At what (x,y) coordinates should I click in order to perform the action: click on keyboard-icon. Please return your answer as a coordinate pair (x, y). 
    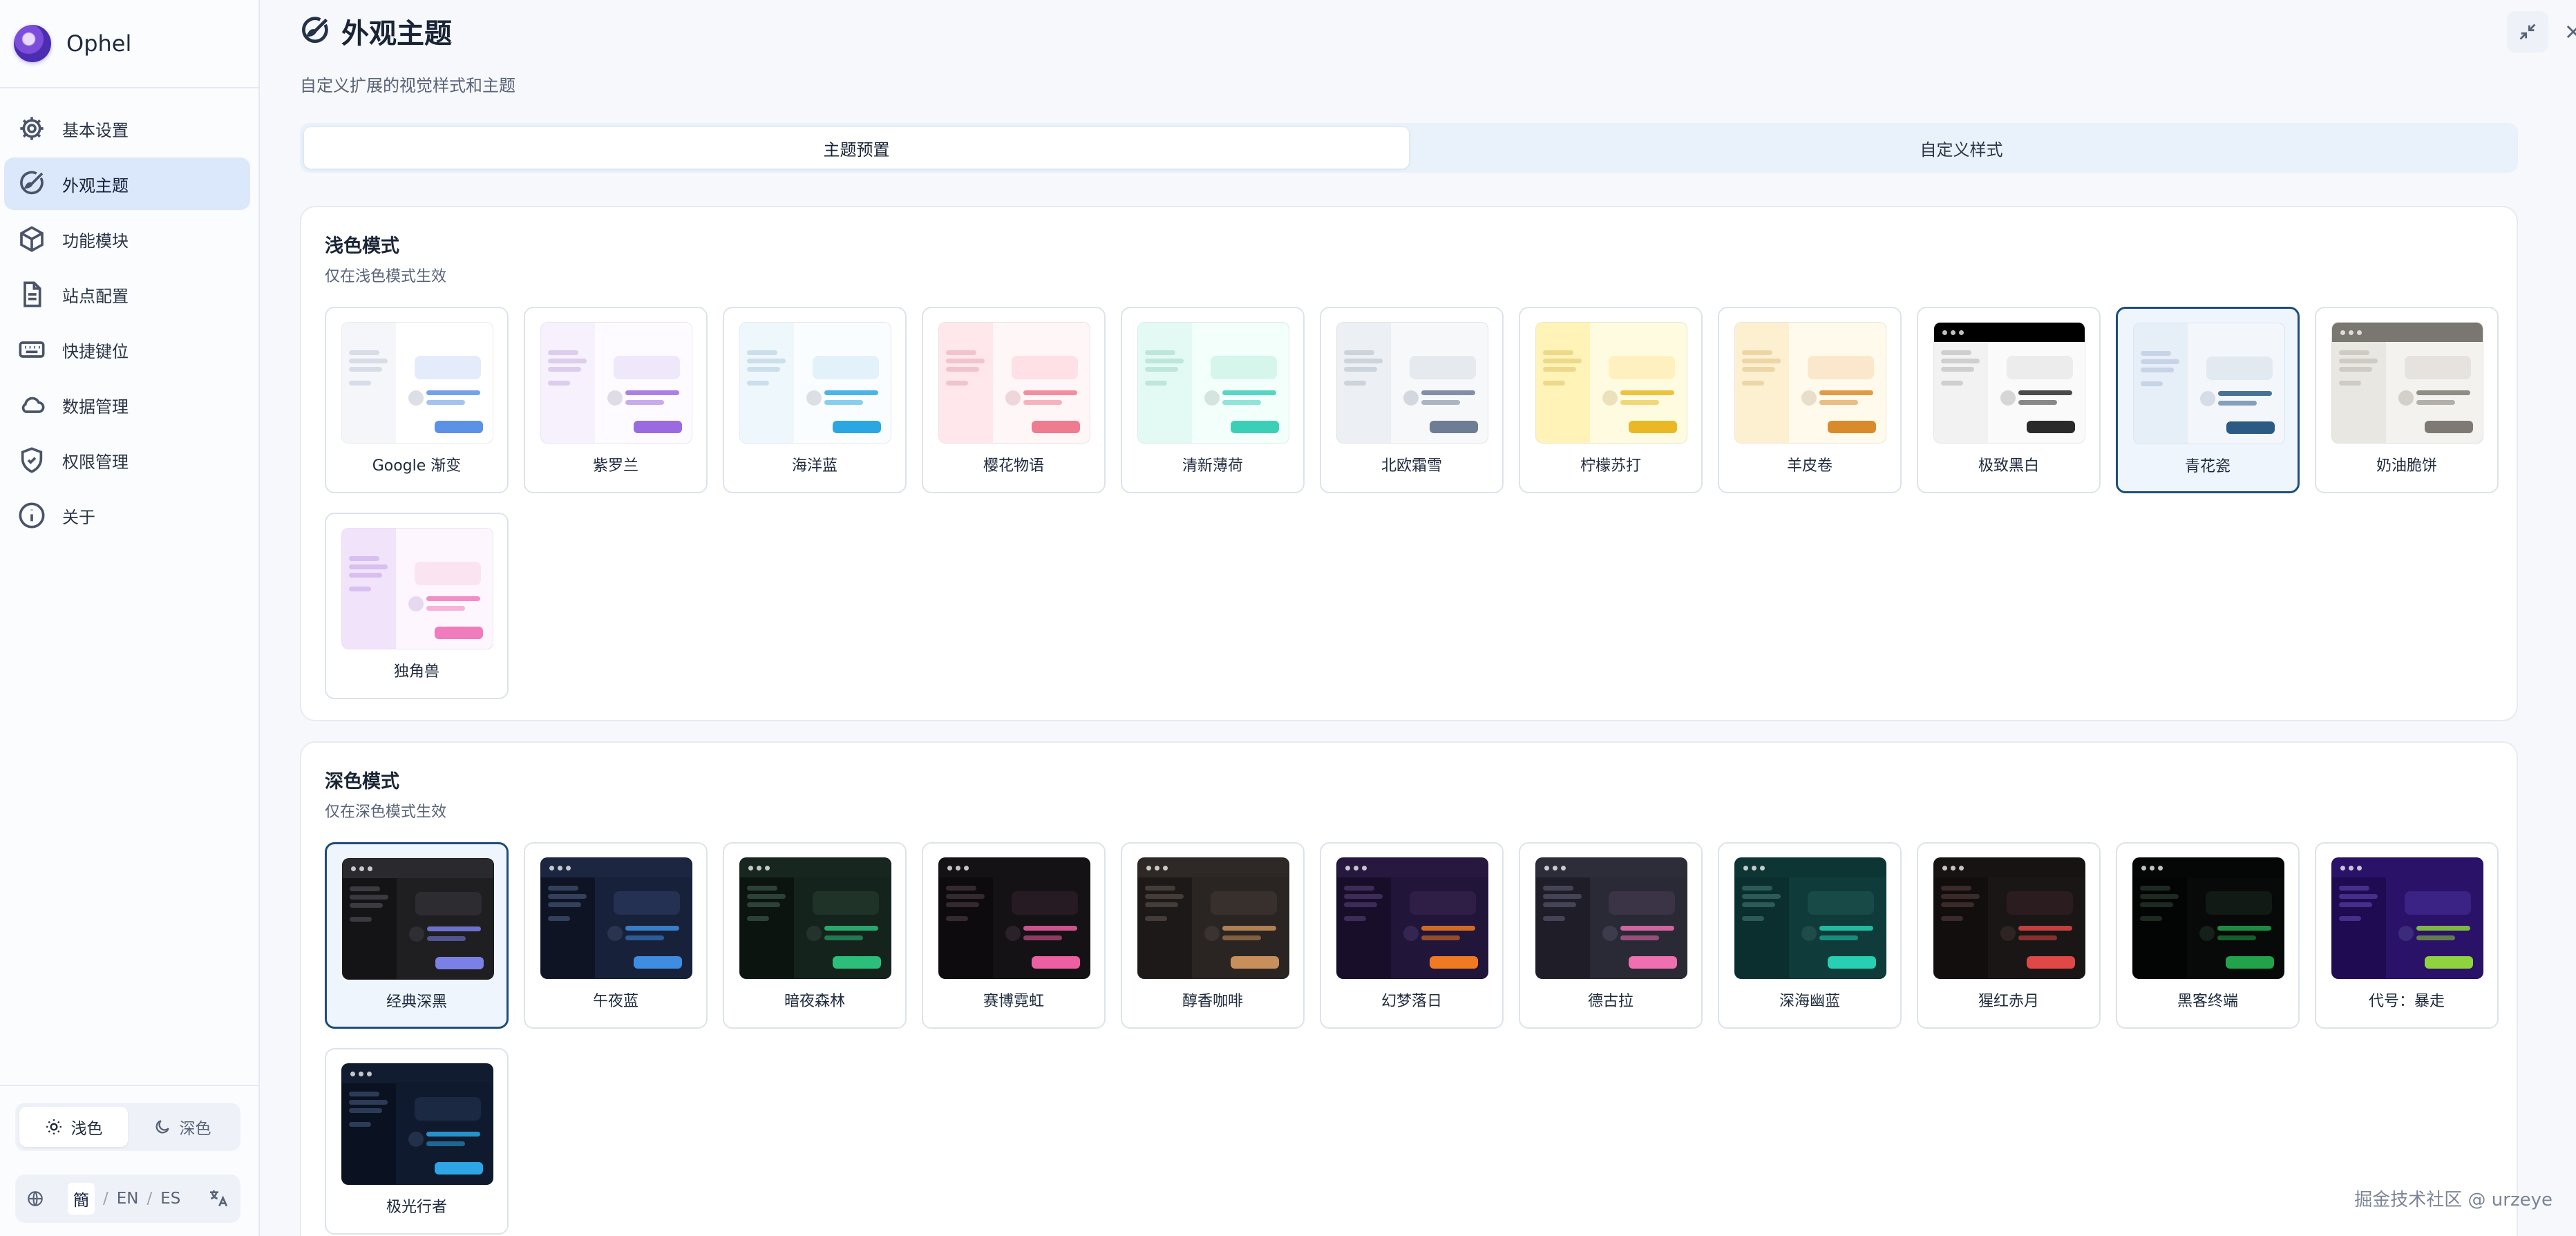
    Looking at the image, I should click on (32, 349).